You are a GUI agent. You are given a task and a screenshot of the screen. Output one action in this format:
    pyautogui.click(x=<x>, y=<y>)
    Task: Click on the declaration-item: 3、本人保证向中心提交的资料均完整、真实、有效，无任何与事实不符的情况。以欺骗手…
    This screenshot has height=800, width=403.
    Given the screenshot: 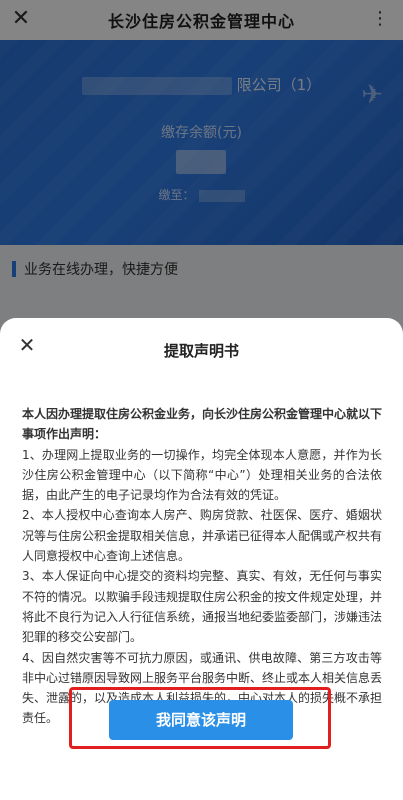 What is the action you would take?
    pyautogui.click(x=202, y=607)
    